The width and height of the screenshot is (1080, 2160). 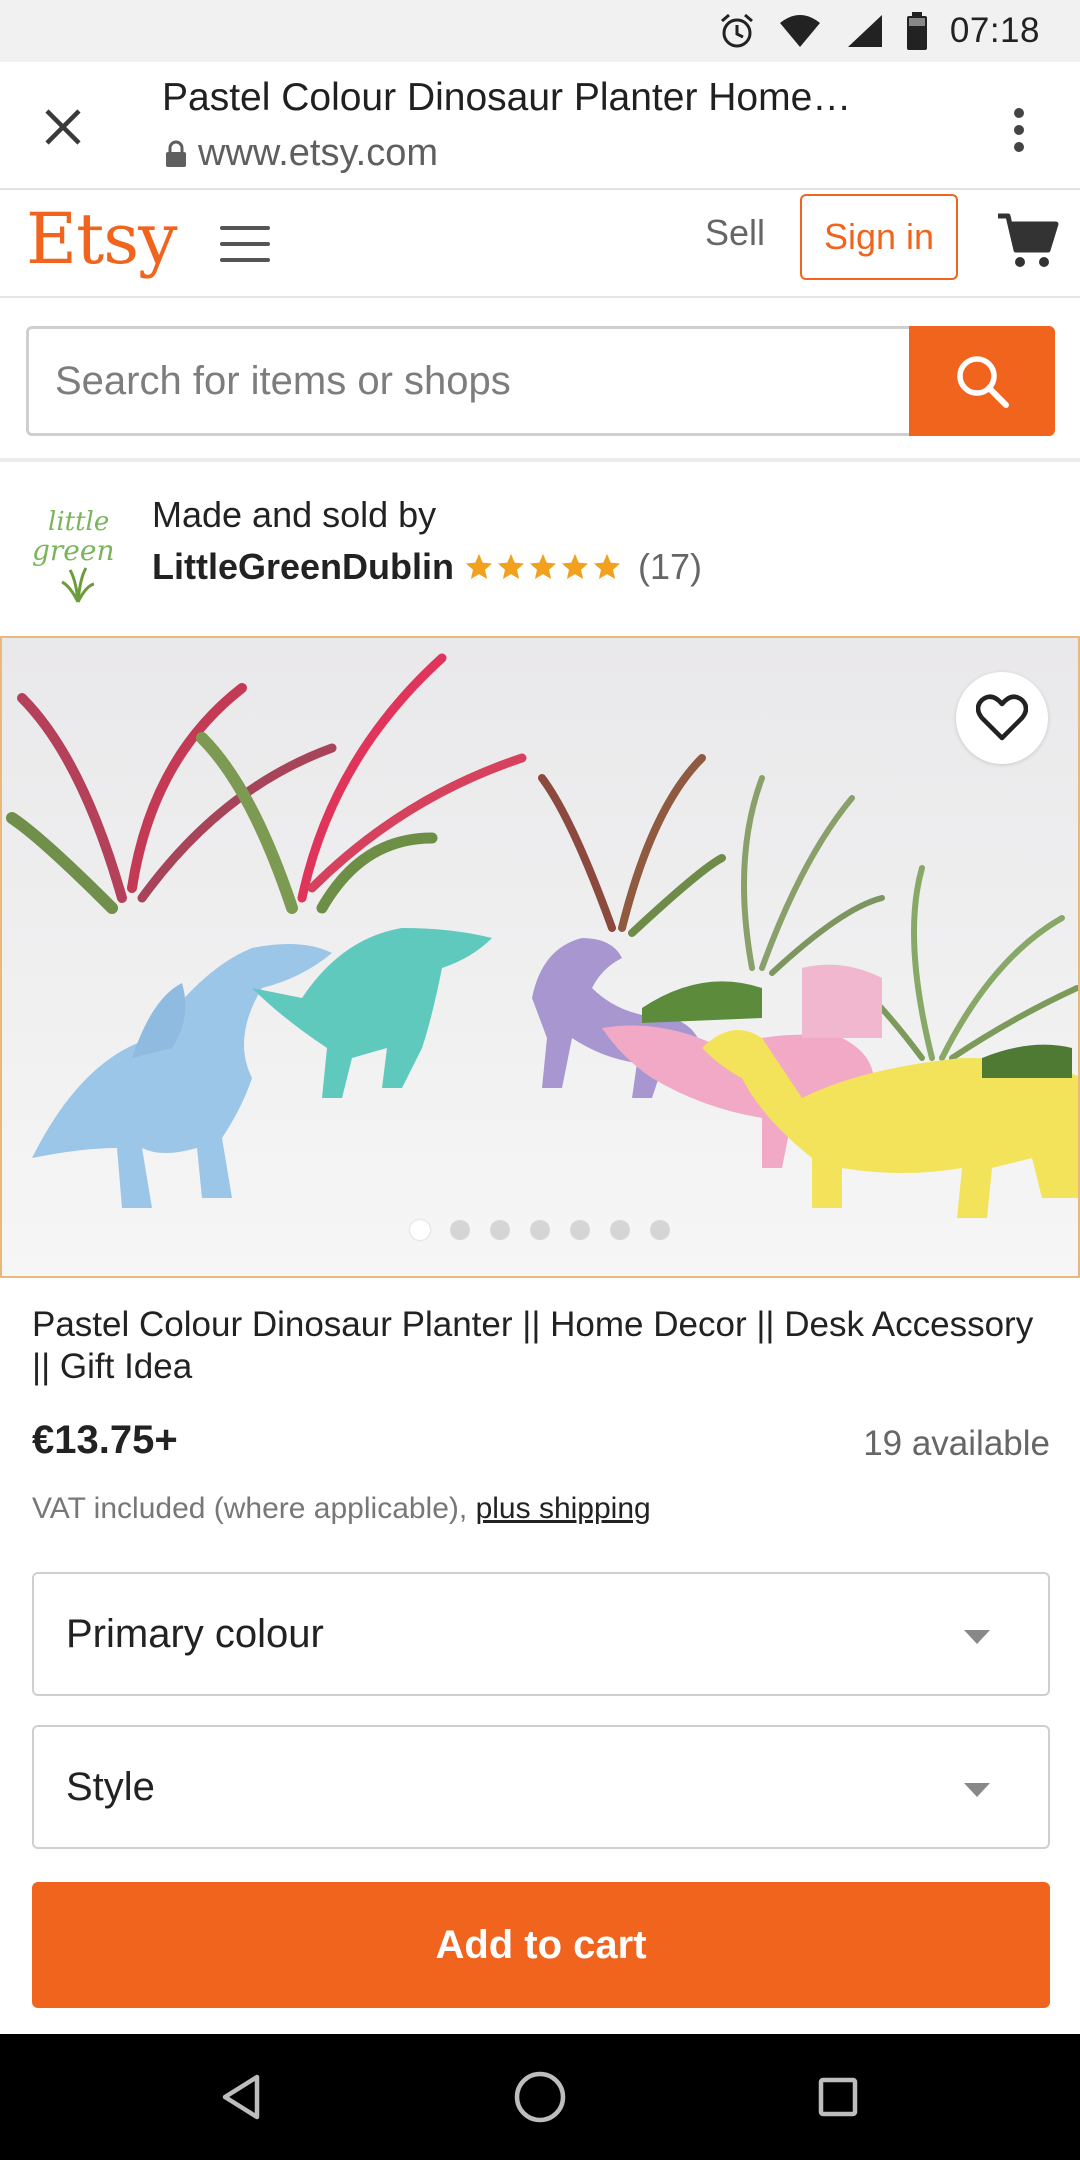 What do you see at coordinates (541, 1787) in the screenshot?
I see `style-select: Style` at bounding box center [541, 1787].